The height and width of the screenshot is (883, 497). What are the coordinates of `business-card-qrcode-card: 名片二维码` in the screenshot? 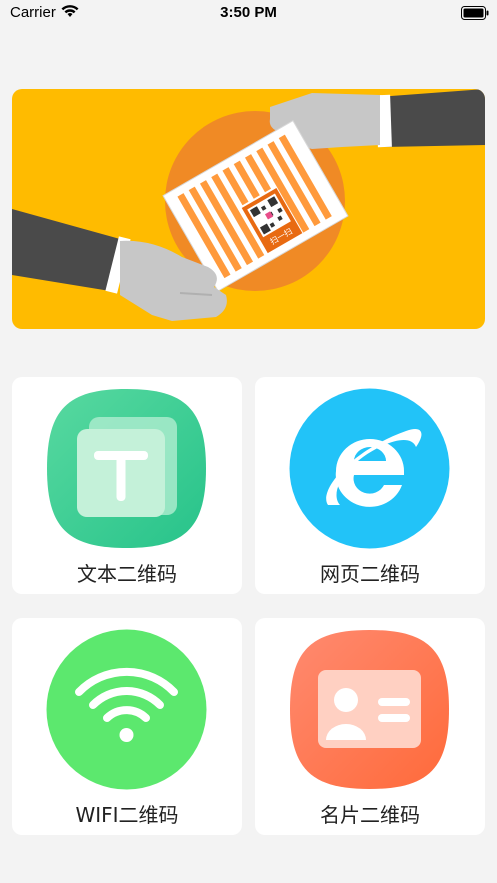 It's located at (370, 726).